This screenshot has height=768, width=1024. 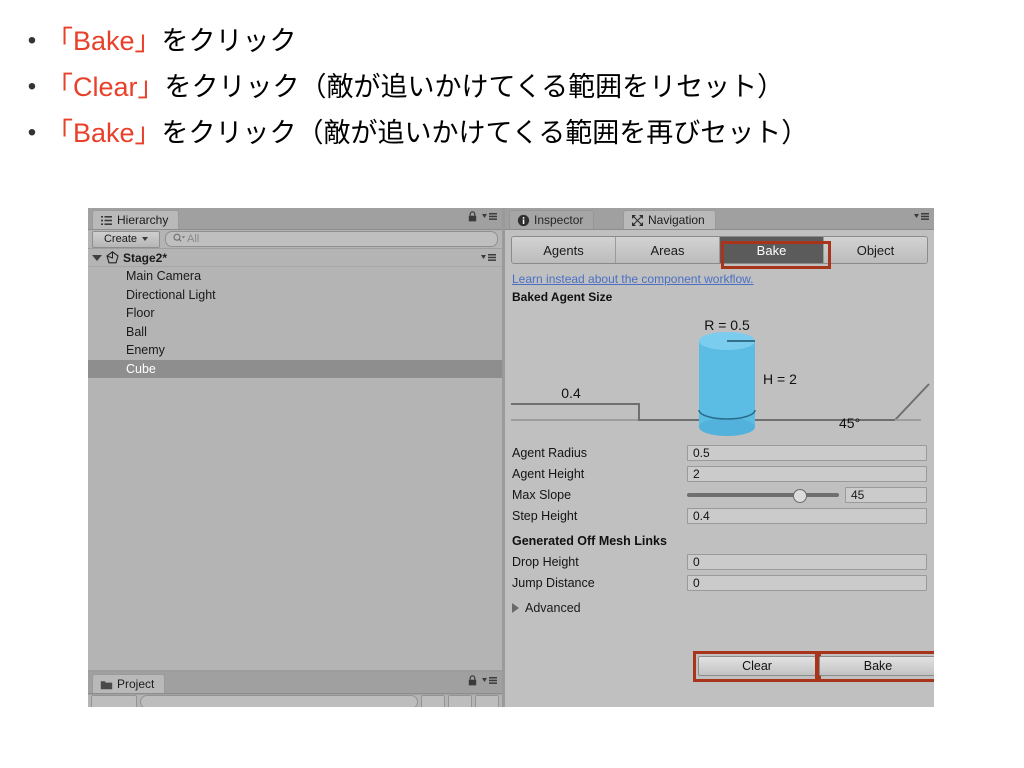 I want to click on property-row-step-height: Step Height 0.4, so click(x=719, y=515).